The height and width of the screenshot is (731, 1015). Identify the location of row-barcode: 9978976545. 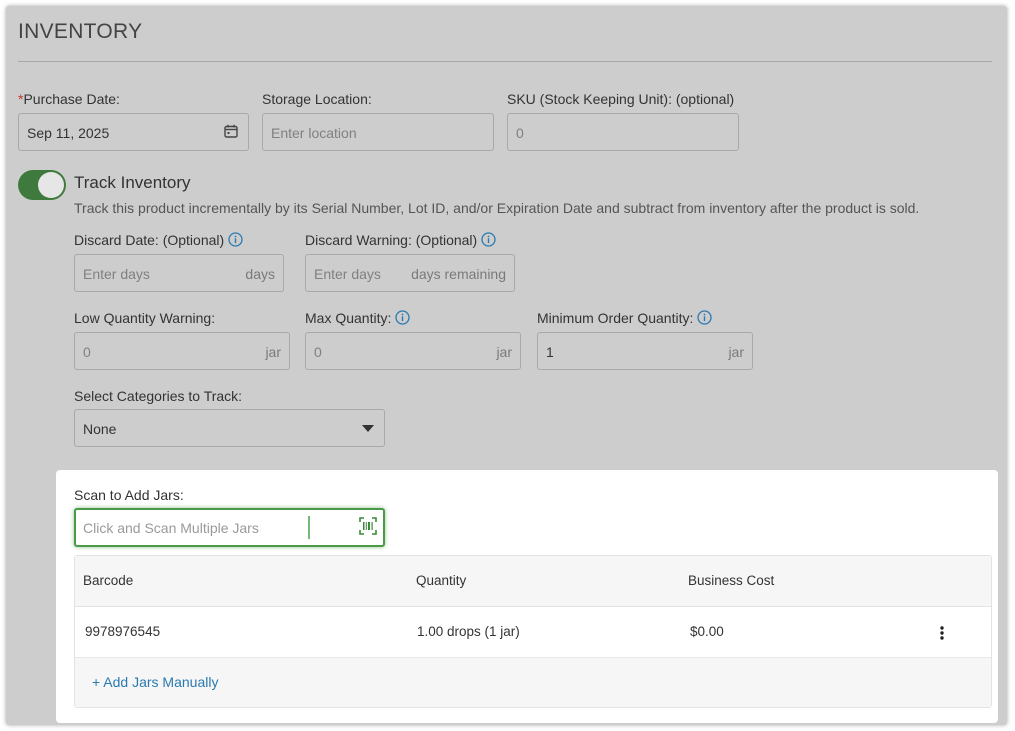
(123, 631).